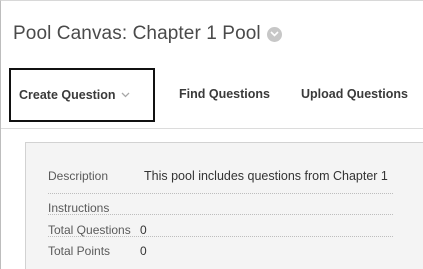 Image resolution: width=423 pixels, height=269 pixels. What do you see at coordinates (137, 33) in the screenshot?
I see `page-title: Pool Canvas: Chapter 1 Pool` at bounding box center [137, 33].